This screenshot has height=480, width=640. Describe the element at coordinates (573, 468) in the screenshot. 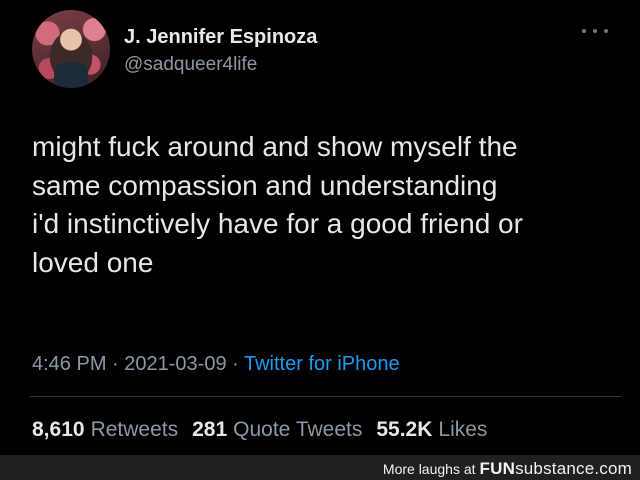

I see `watermark-brand-rest: substance.com` at that location.